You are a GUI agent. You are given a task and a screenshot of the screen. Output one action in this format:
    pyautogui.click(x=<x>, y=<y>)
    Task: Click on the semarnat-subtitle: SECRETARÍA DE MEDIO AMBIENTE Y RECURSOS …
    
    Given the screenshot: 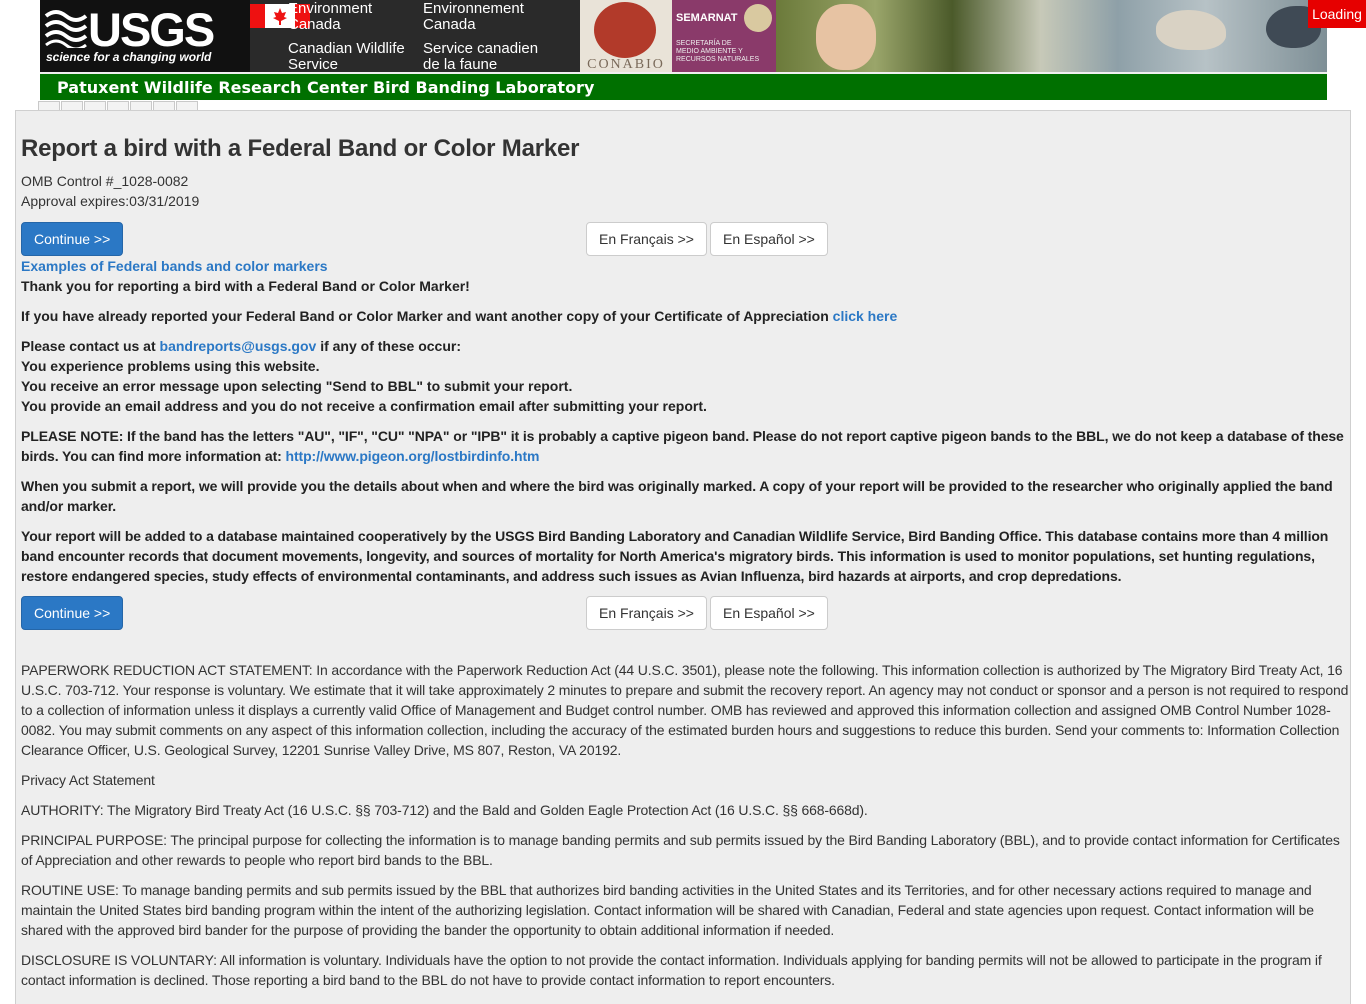 What is the action you would take?
    pyautogui.click(x=724, y=52)
    